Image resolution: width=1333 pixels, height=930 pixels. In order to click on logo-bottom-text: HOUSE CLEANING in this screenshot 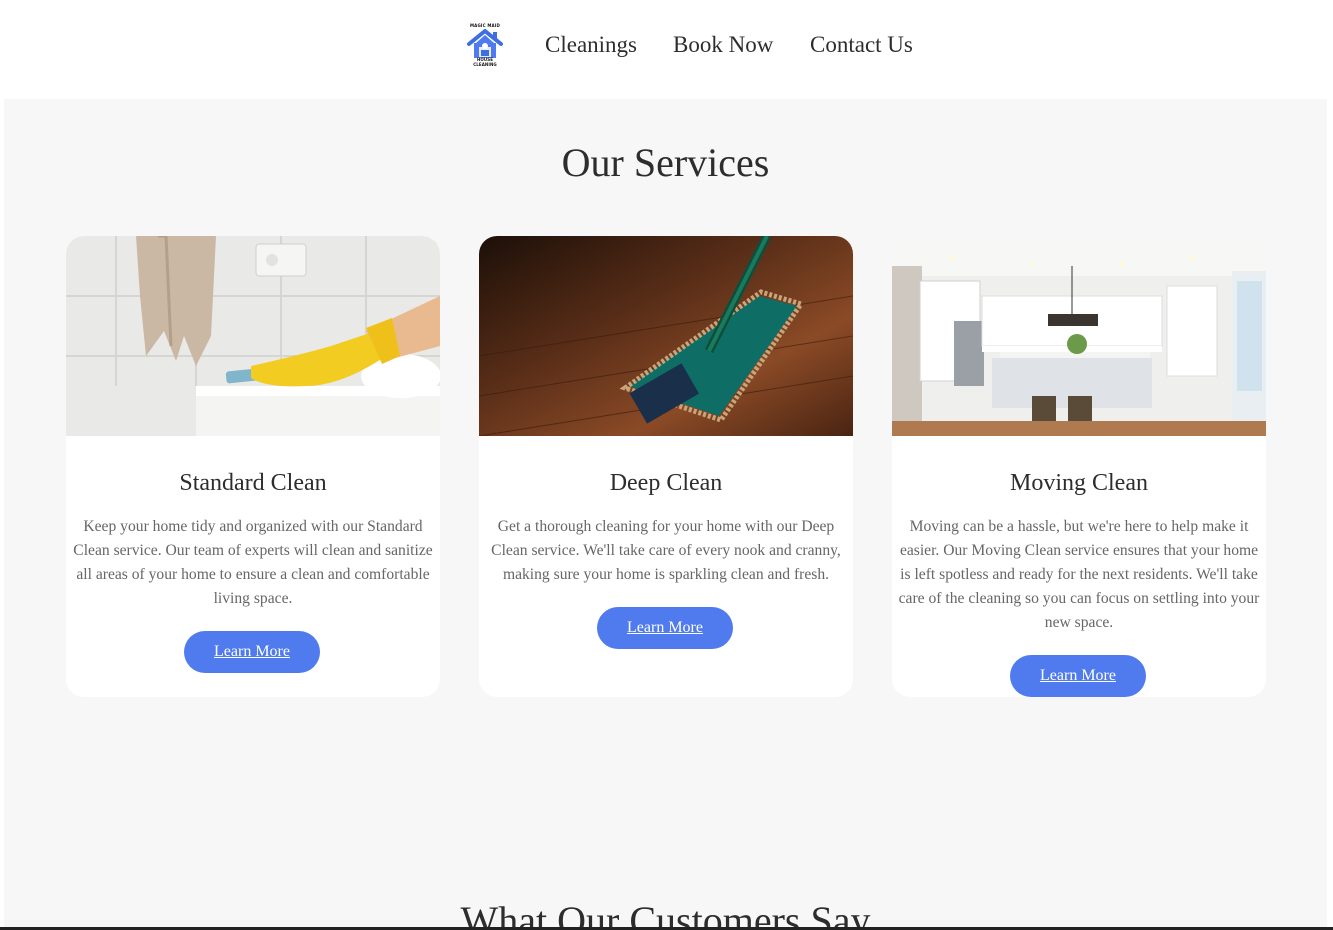, I will do `click(485, 62)`.